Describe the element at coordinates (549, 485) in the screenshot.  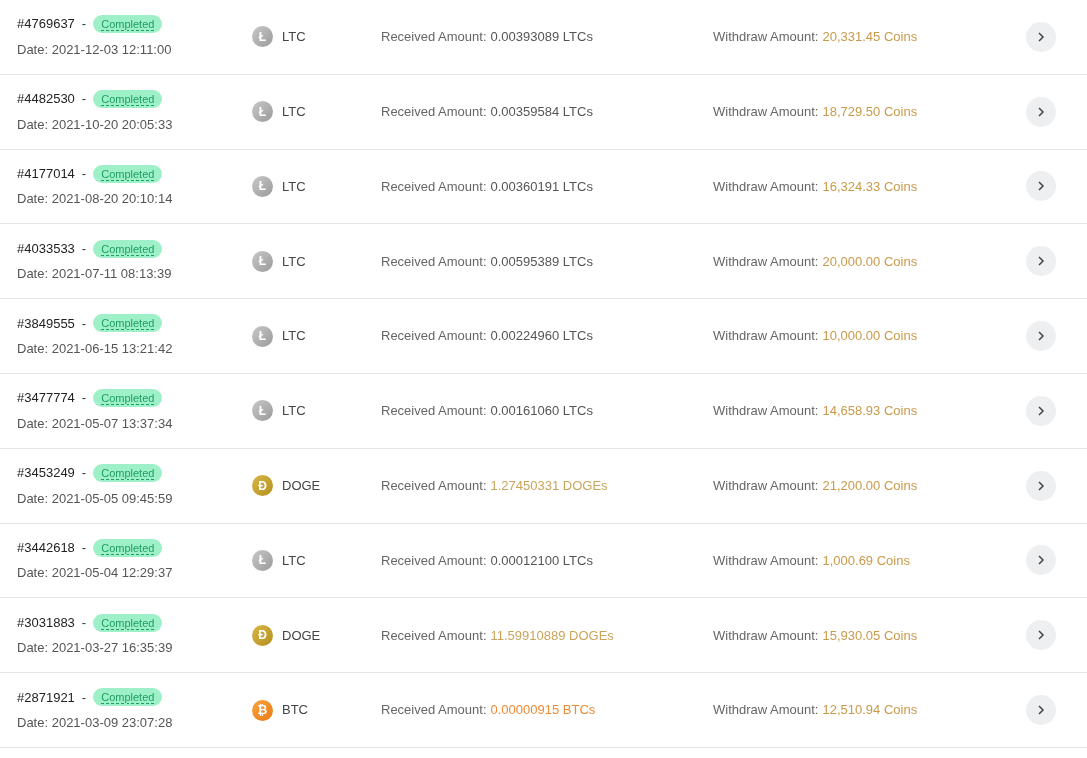
I see `received-amount: 1.27450331 DOGEs` at that location.